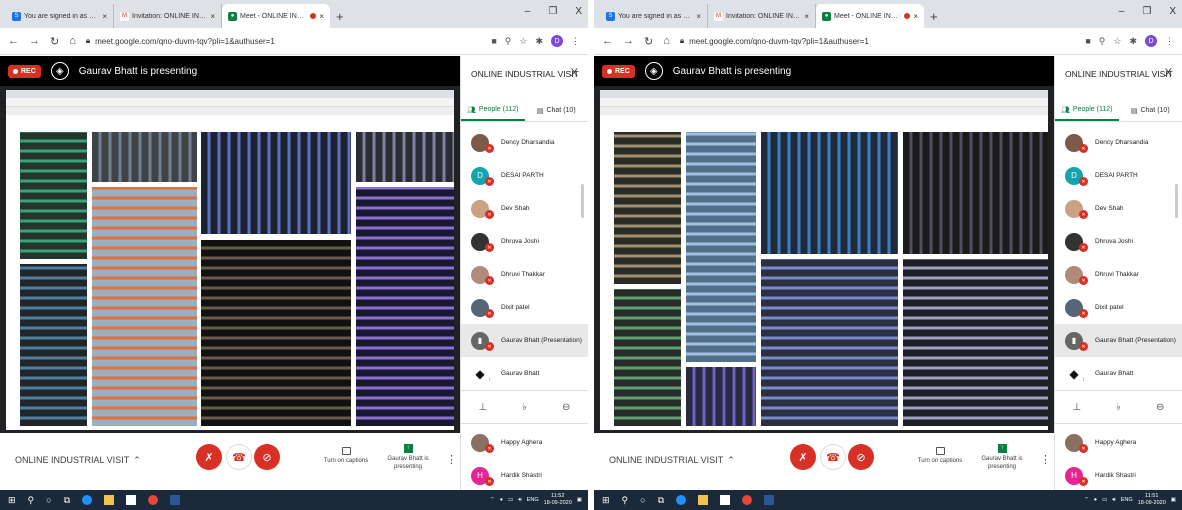 This screenshot has height=510, width=1182. I want to click on clock: 11:52 18-09-2020, so click(558, 500).